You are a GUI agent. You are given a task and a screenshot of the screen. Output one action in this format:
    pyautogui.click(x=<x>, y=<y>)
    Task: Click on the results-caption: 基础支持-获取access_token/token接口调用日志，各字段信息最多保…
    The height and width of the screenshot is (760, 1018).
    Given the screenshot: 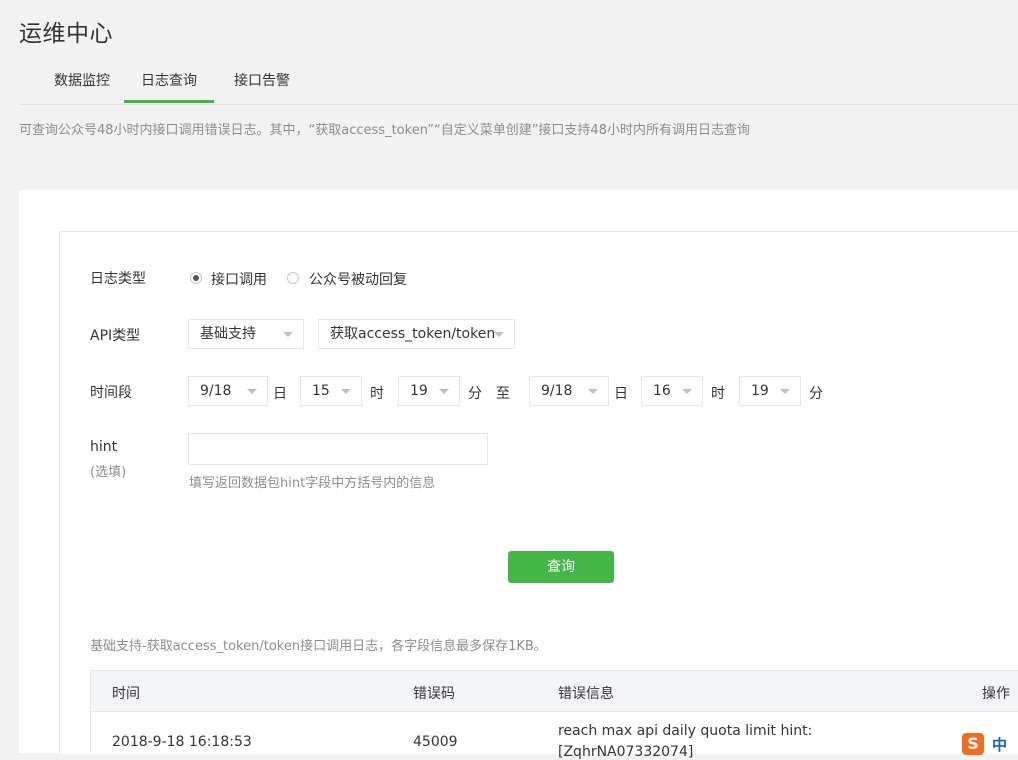 What is the action you would take?
    pyautogui.click(x=318, y=646)
    